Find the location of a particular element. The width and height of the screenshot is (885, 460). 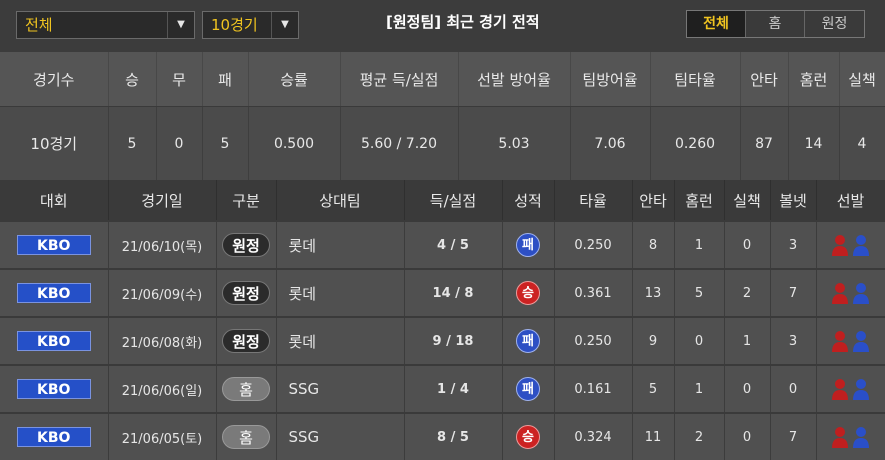

filter-toggle: 전체 홈 원정 is located at coordinates (775, 24).